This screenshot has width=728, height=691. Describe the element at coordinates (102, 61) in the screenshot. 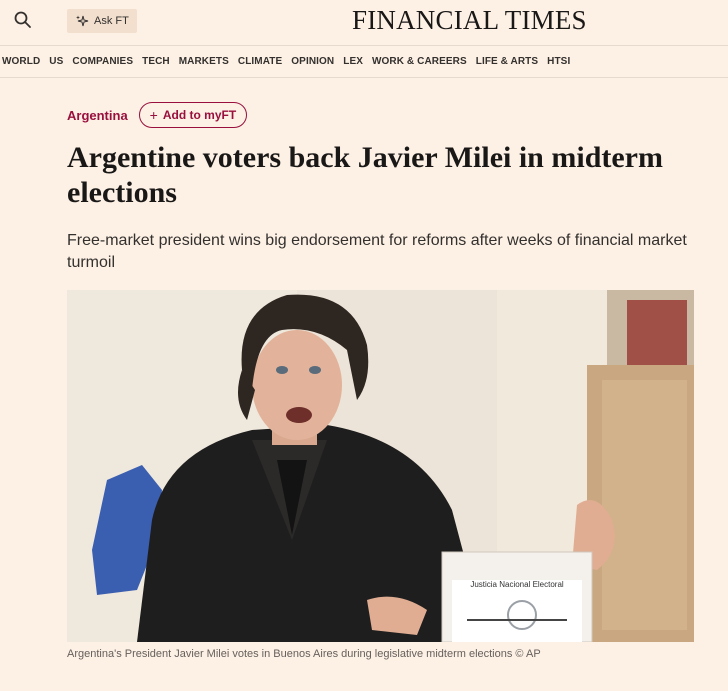

I see `nav-item-companies: COMPANIES` at that location.